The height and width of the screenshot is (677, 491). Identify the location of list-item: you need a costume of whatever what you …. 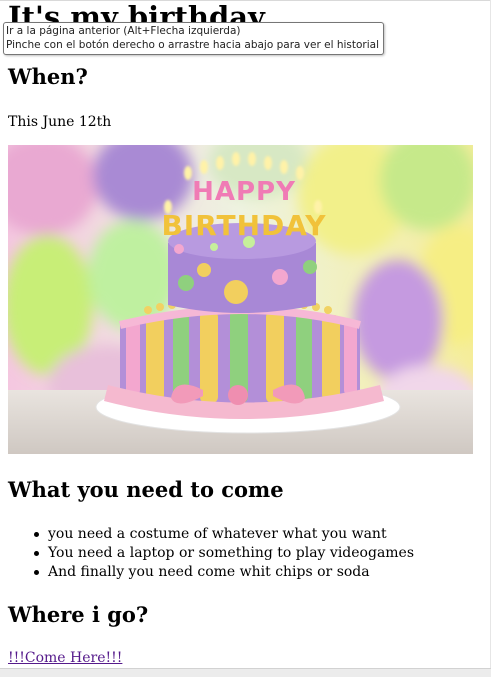
(220, 534).